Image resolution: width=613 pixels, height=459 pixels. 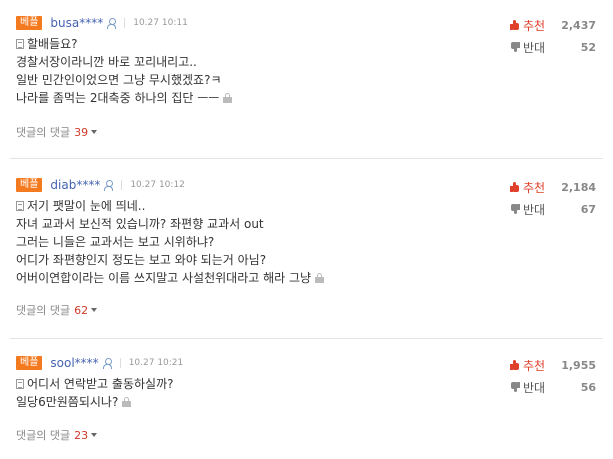 I want to click on comment-line: 나라를 좀먹는 2대축중 하나의 집단 ㅡㅡ, so click(x=124, y=98).